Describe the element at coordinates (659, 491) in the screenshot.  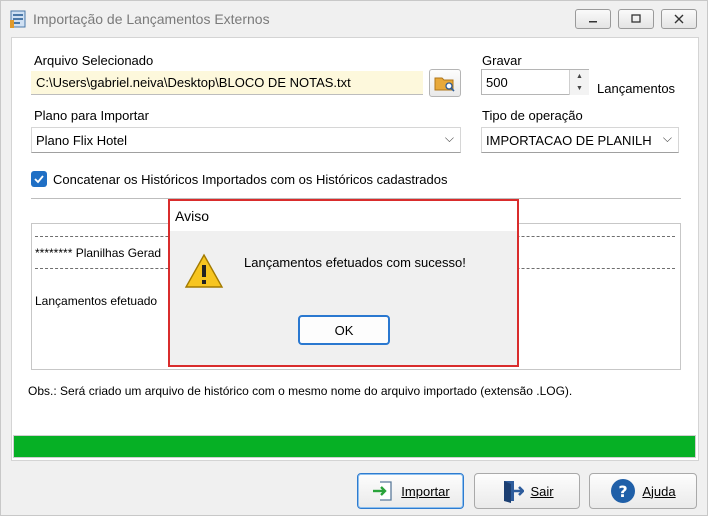
I see `ajuda-label: Ajuda` at that location.